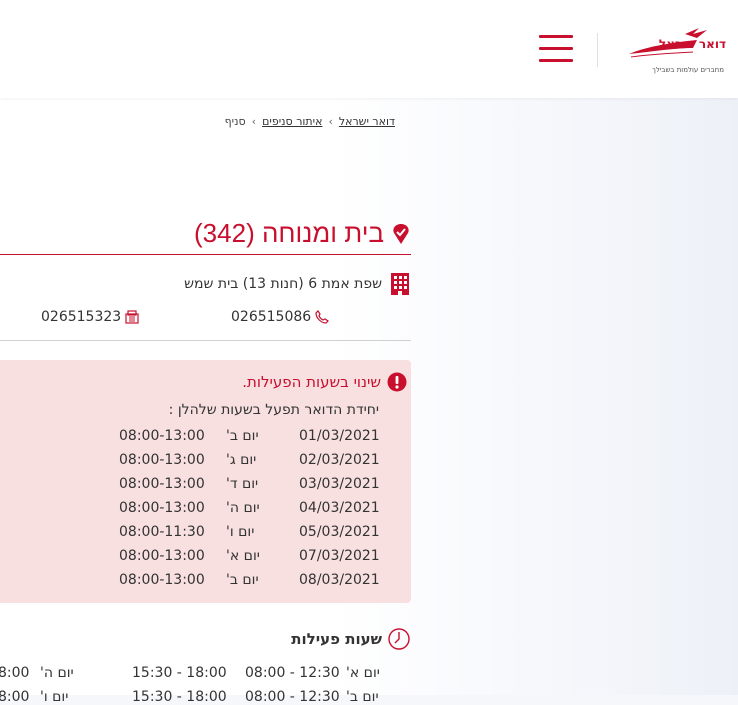  What do you see at coordinates (243, 556) in the screenshot?
I see `notice-day: יום א'` at bounding box center [243, 556].